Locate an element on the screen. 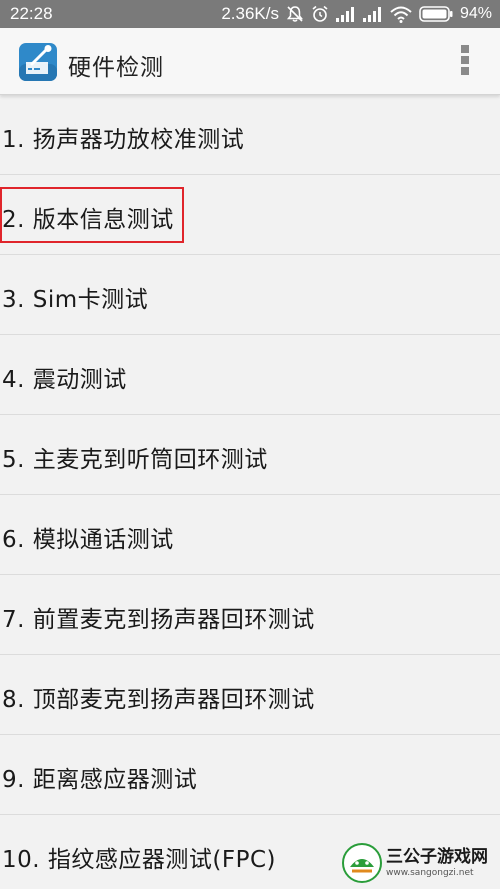 The height and width of the screenshot is (889, 500). list-item-label: 10. 指纹感应器测试(FPC) is located at coordinates (139, 860).